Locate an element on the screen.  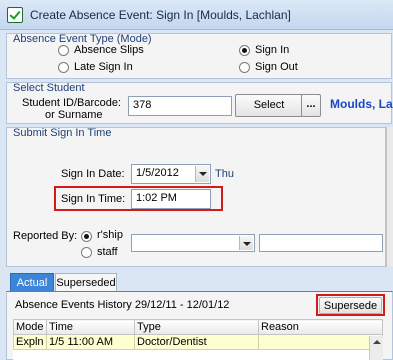
sign-in-date-label: Sign In Date: is located at coordinates (93, 174).